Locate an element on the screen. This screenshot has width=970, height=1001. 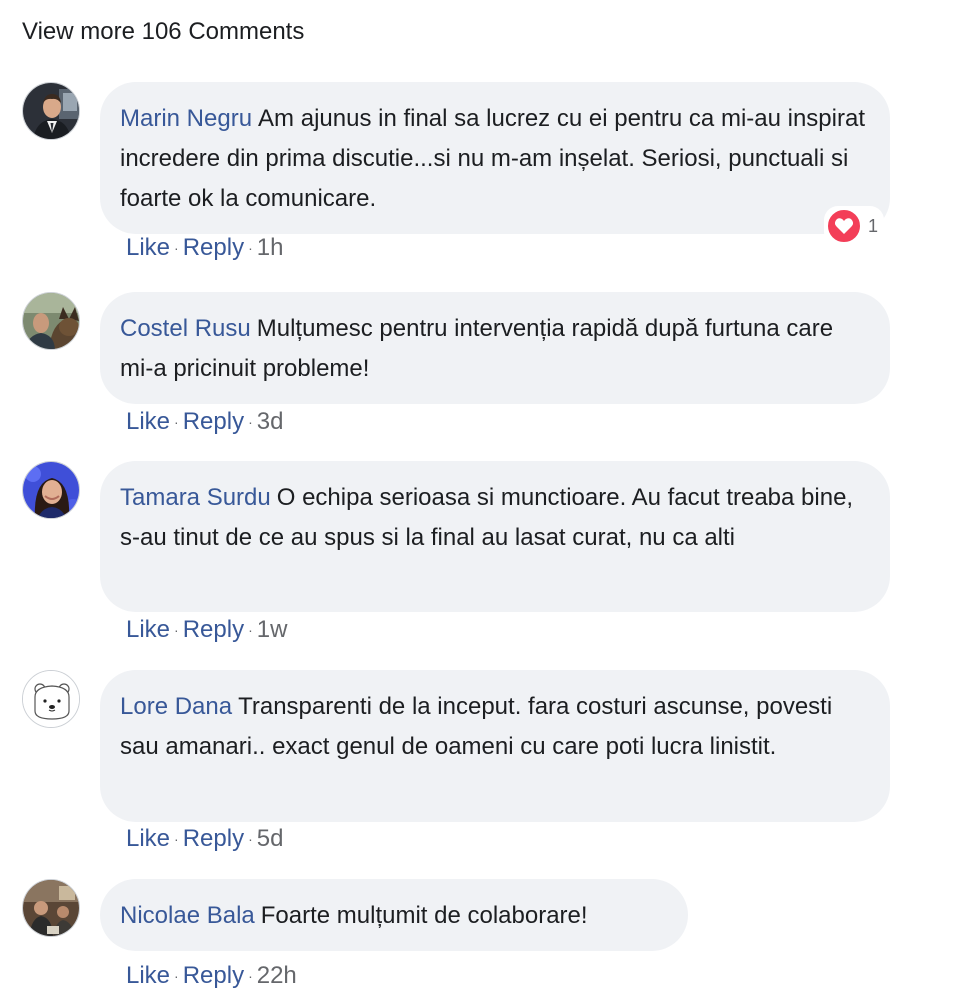
view-more-comments-link: View more 106 Comments is located at coordinates (163, 32).